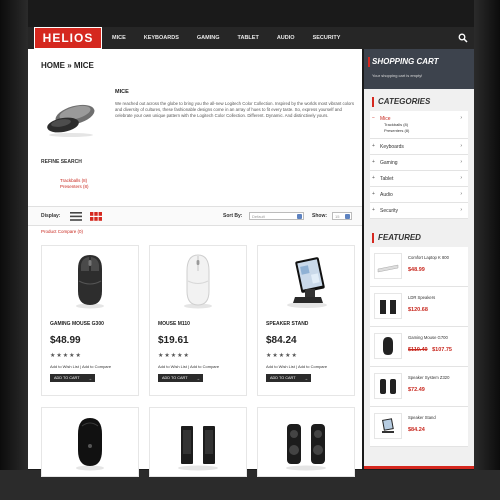 The image size is (500, 500). I want to click on featured-old-price: $119.49, so click(418, 350).